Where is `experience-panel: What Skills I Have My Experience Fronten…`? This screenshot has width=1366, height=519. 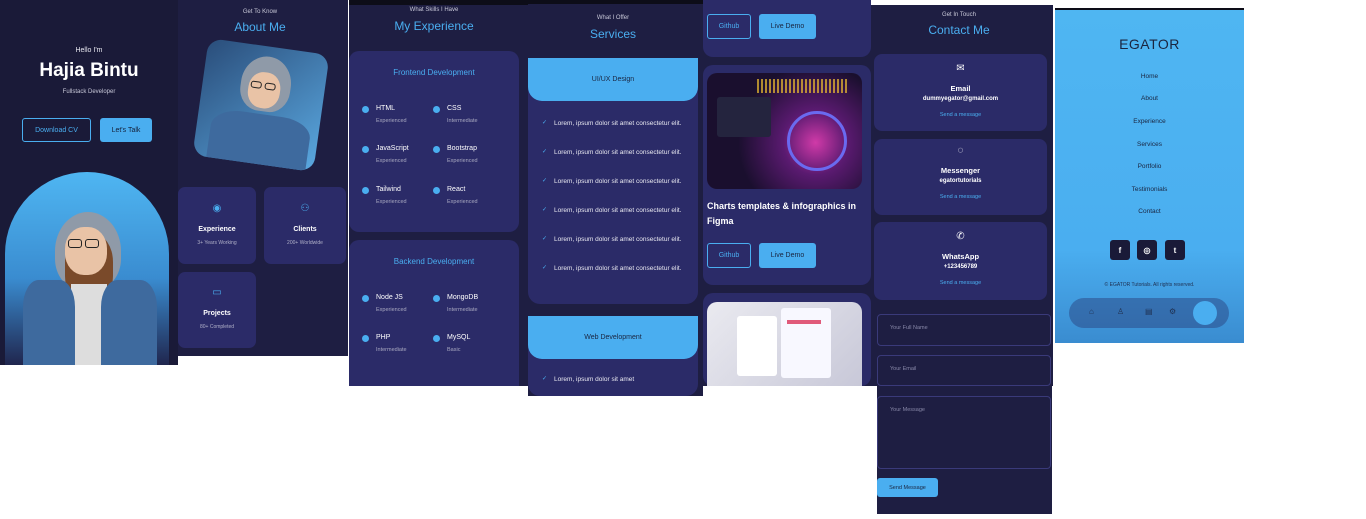
experience-panel: What Skills I Have My Experience Fronten… is located at coordinates (438, 193).